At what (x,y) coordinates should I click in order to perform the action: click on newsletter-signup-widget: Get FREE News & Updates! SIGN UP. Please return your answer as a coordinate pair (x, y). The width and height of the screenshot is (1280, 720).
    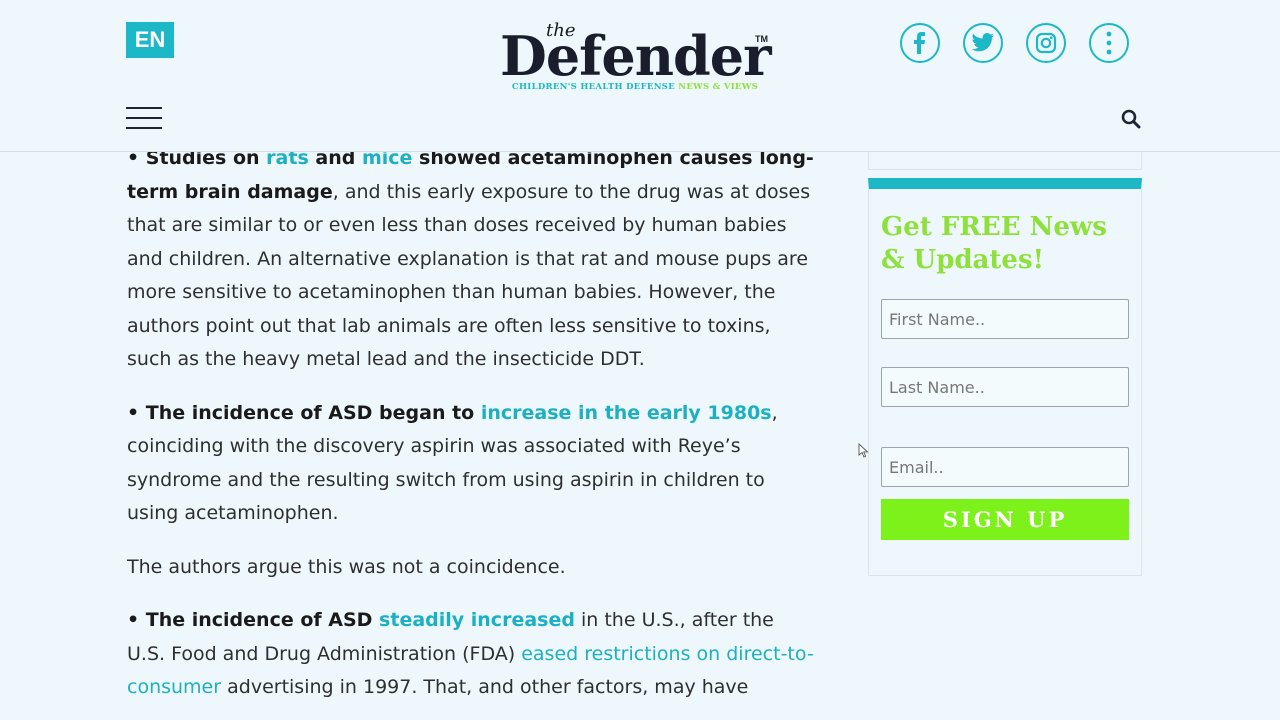
    Looking at the image, I should click on (1005, 377).